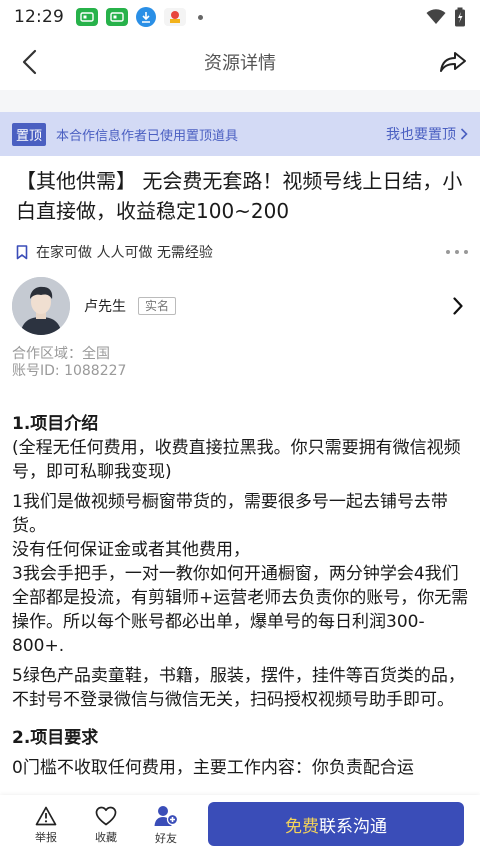 Image resolution: width=480 pixels, height=855 pixels. Describe the element at coordinates (131, 550) in the screenshot. I see `content-paragraph: 没有任何保证金或者其他费用，` at that location.